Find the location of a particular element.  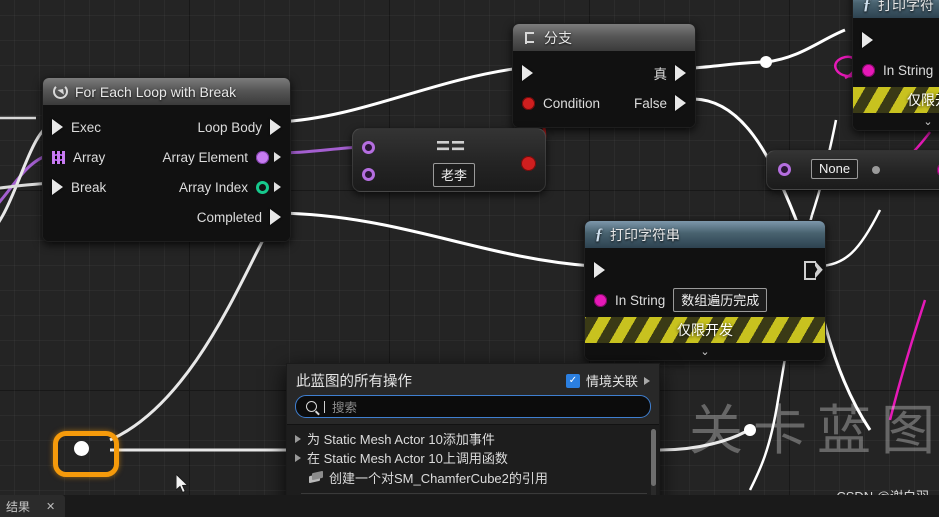

context-menu-title: 此蓝图的所有操作 is located at coordinates (354, 382).